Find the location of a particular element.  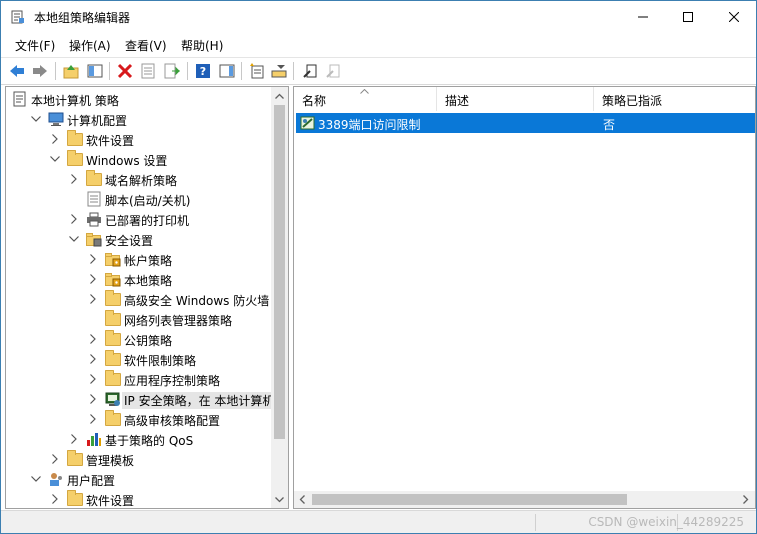

tree-item-label: 管理模板 is located at coordinates (110, 461).